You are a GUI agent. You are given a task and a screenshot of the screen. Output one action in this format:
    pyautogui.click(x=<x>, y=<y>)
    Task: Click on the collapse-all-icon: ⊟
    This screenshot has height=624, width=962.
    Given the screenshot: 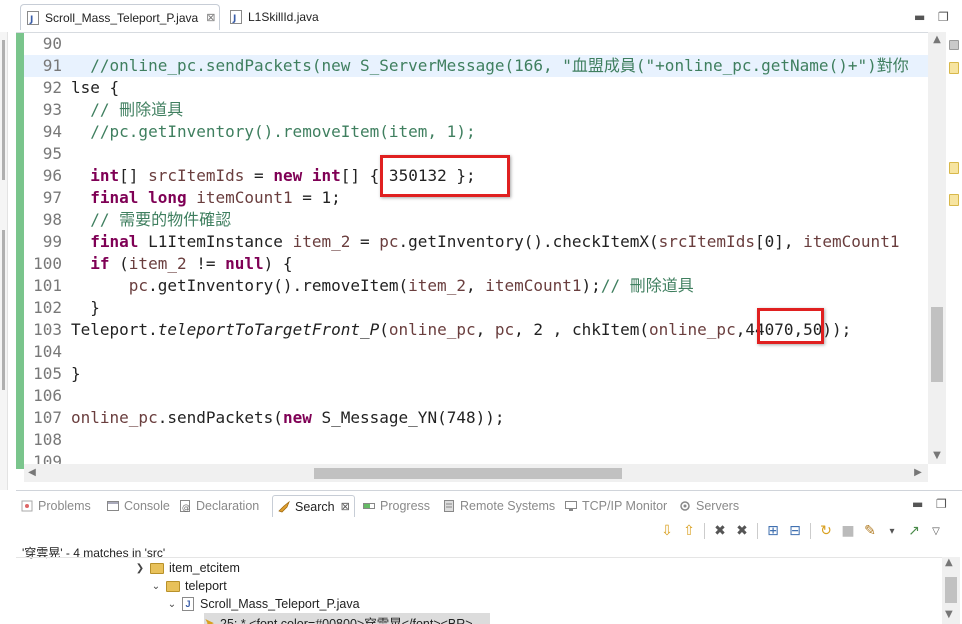 What is the action you would take?
    pyautogui.click(x=795, y=531)
    